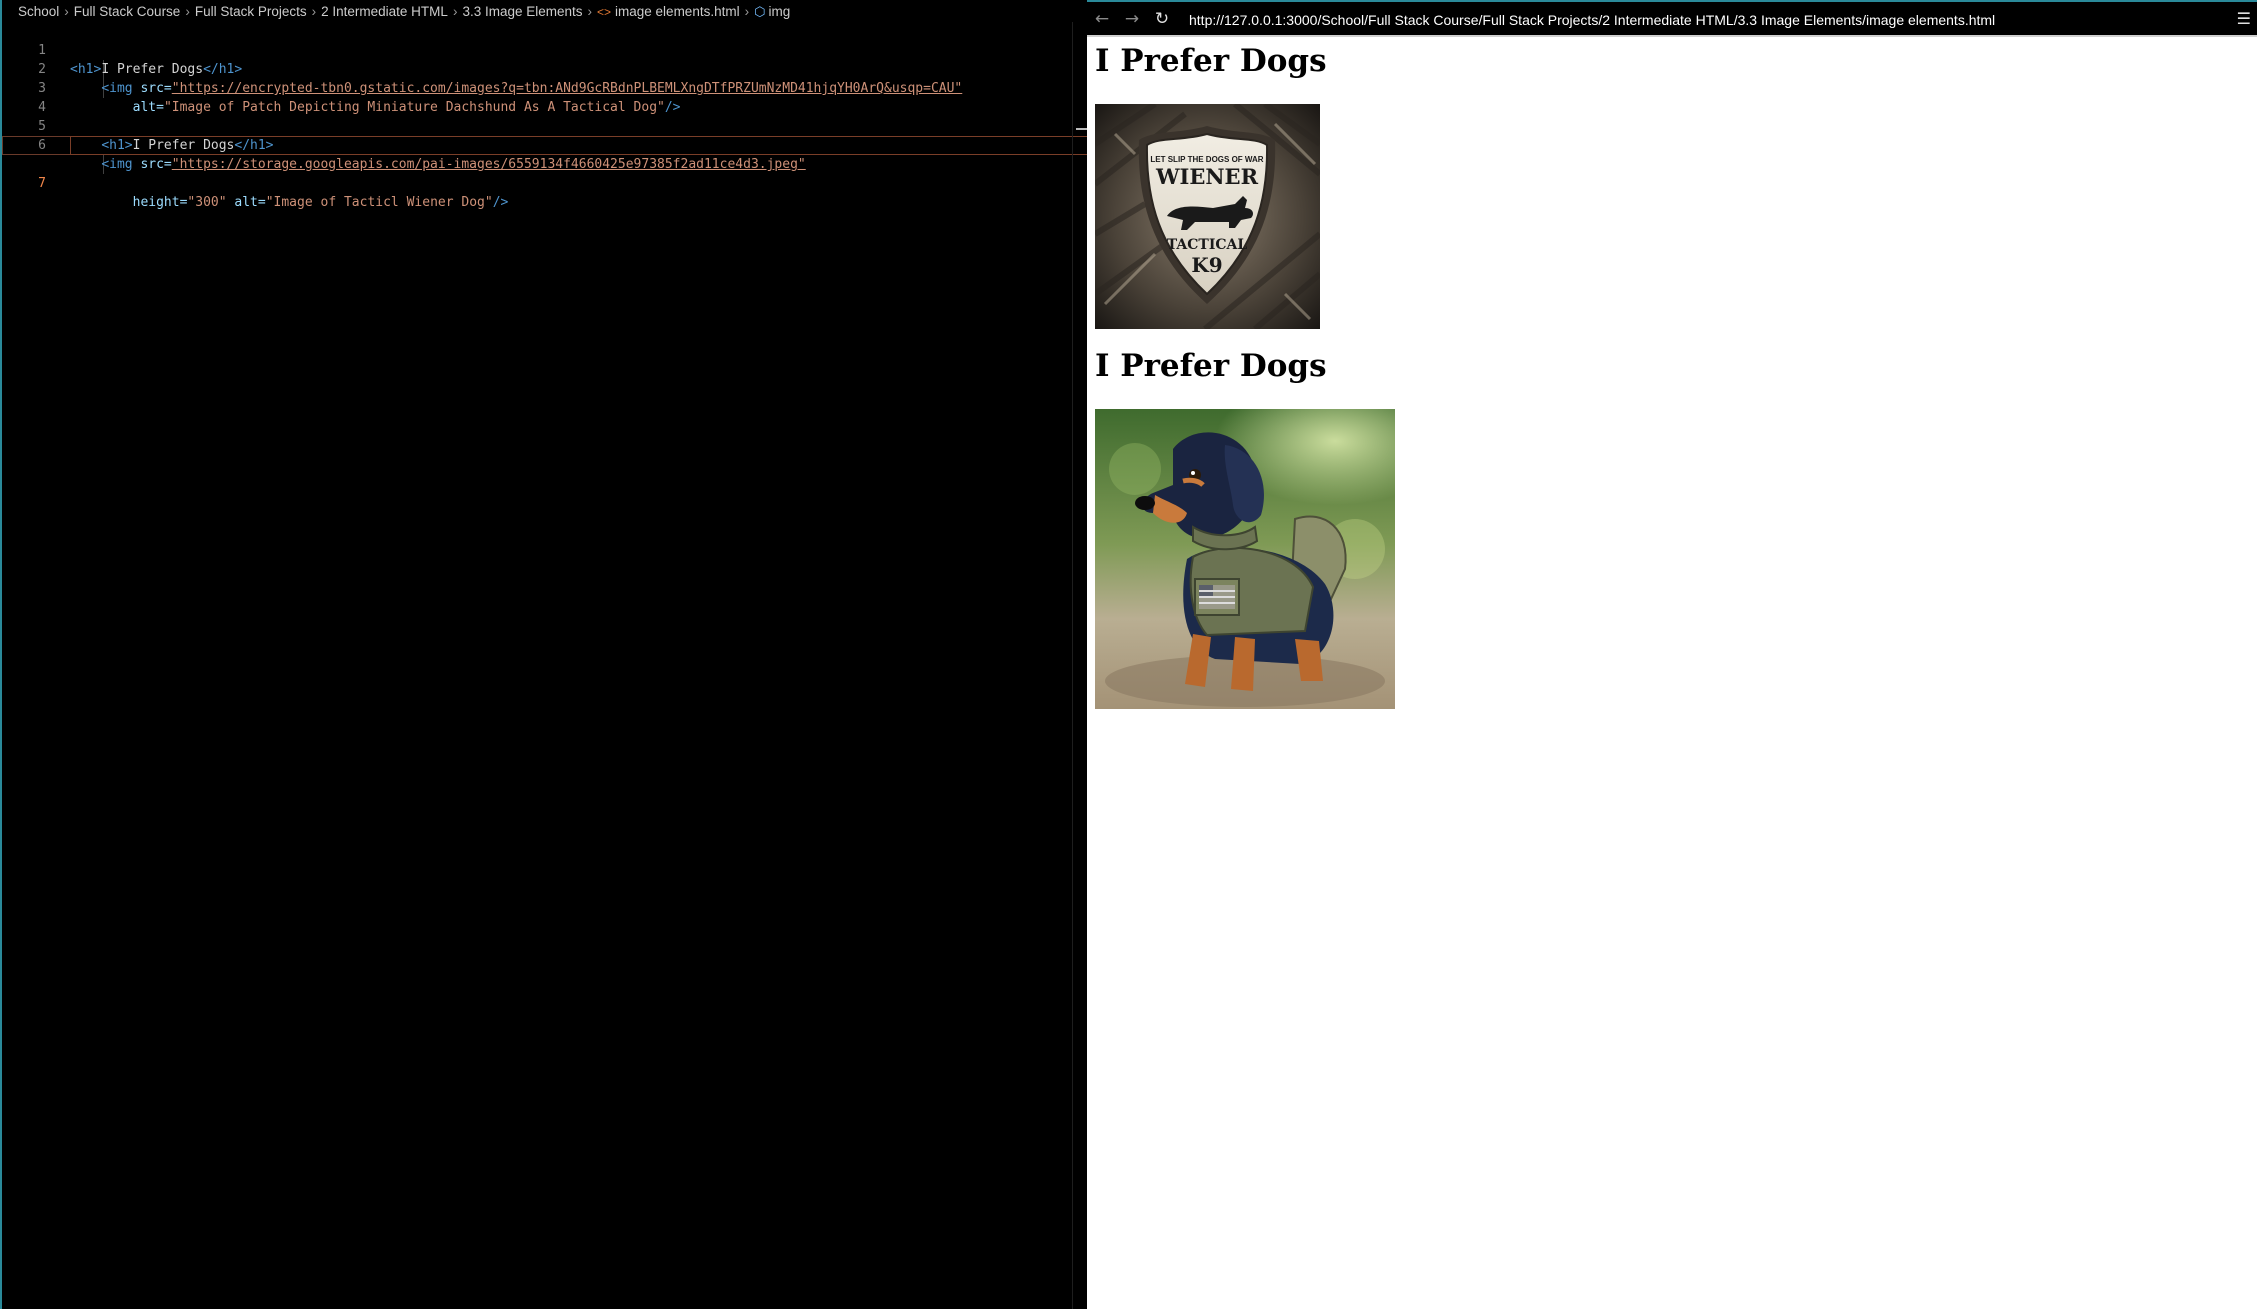 This screenshot has height=1309, width=2257. What do you see at coordinates (1206, 265) in the screenshot?
I see `patch-k9-text: K9` at bounding box center [1206, 265].